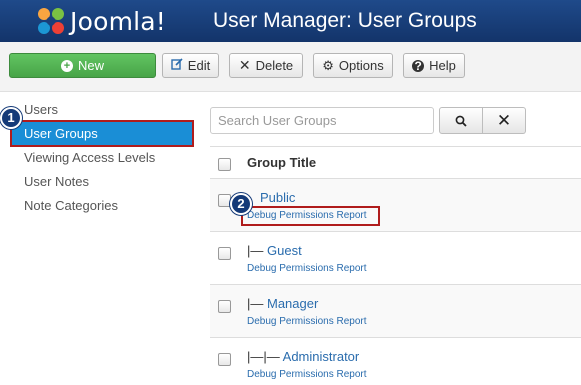 This screenshot has height=385, width=581. I want to click on clear-x-icon: ✕, so click(504, 120).